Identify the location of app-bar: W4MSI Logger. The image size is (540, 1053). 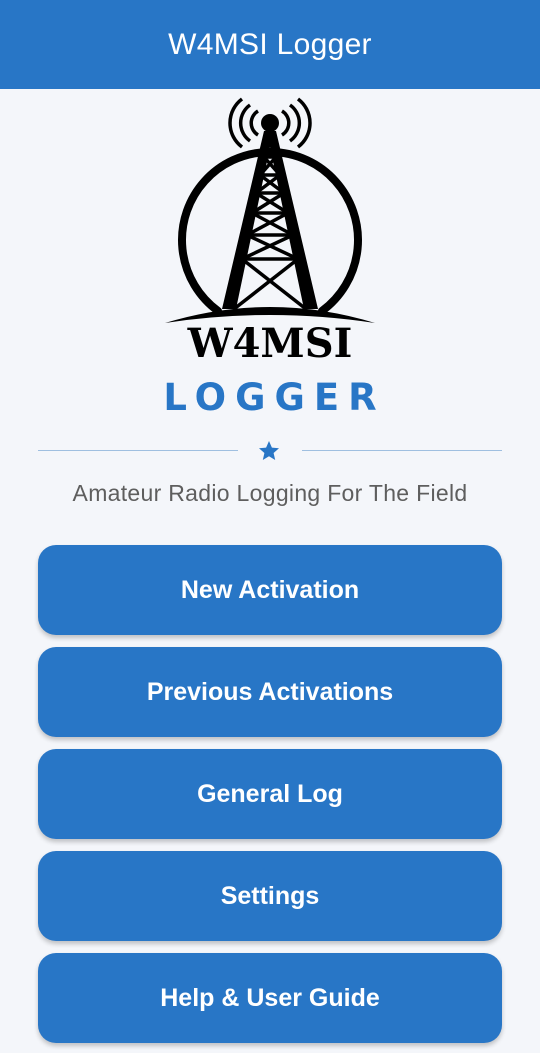
(270, 44).